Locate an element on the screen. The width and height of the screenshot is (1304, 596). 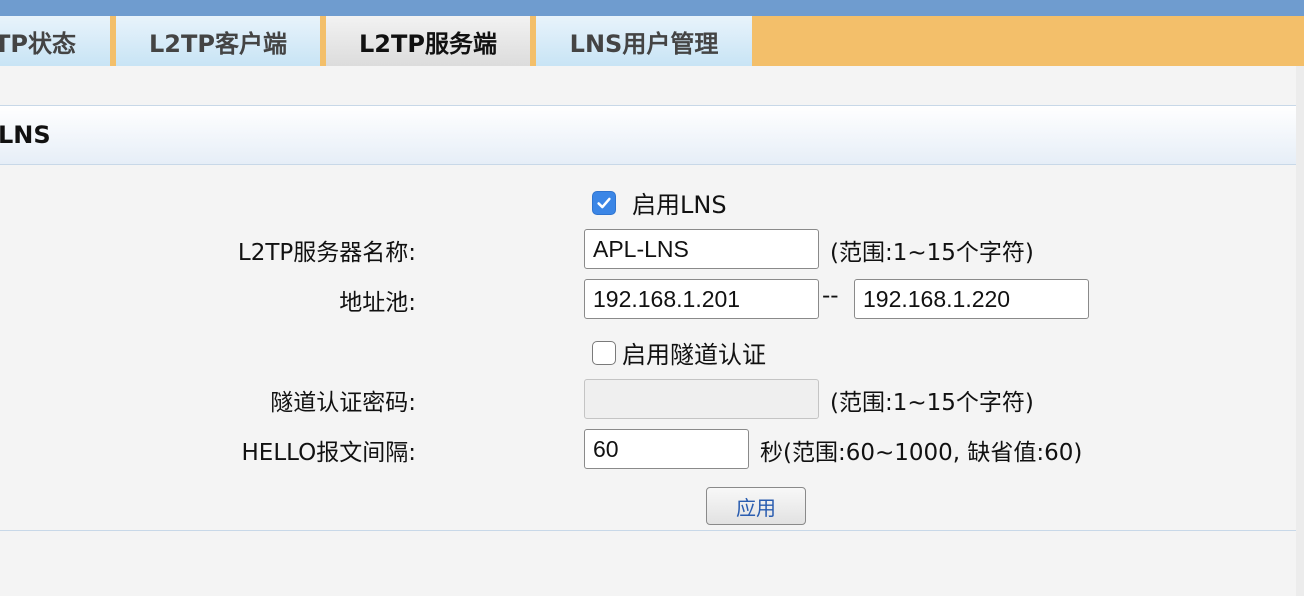
section-title: LNS is located at coordinates (25, 135).